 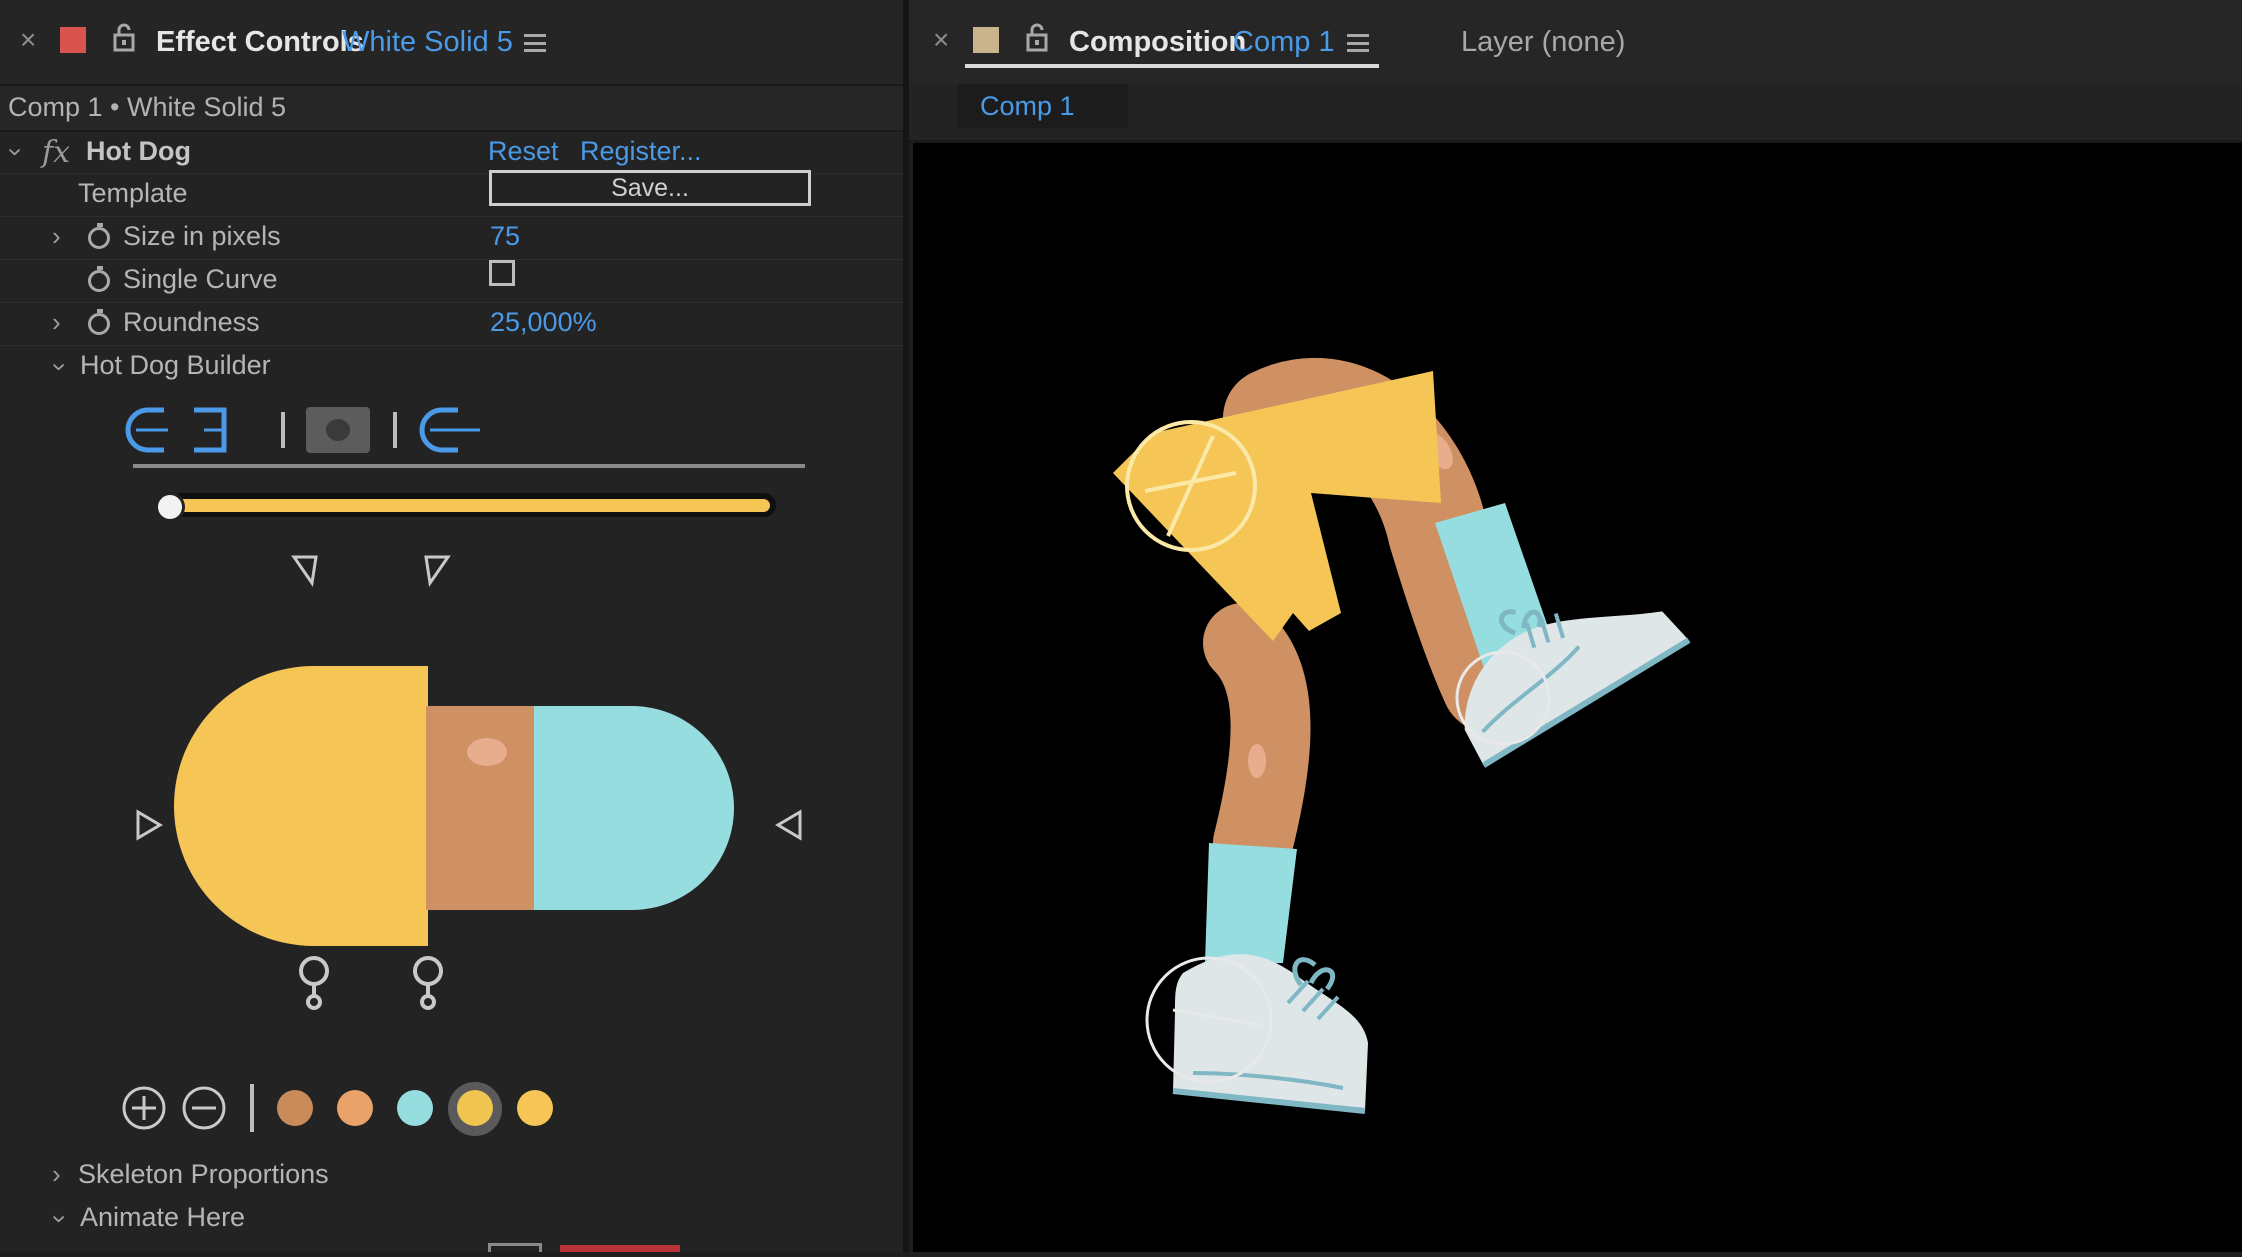 What do you see at coordinates (175, 365) in the screenshot?
I see `builder-label: Hot Dog Builder` at bounding box center [175, 365].